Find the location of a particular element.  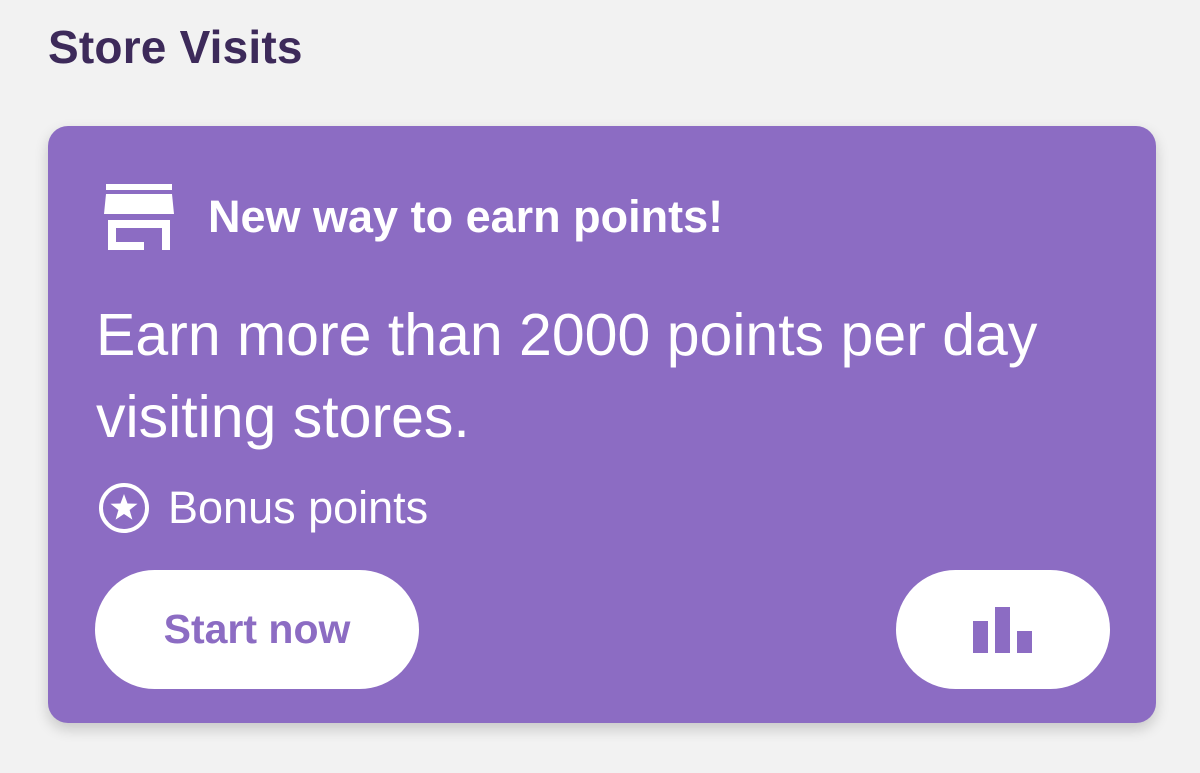

bar-chart-icon is located at coordinates (1003, 629).